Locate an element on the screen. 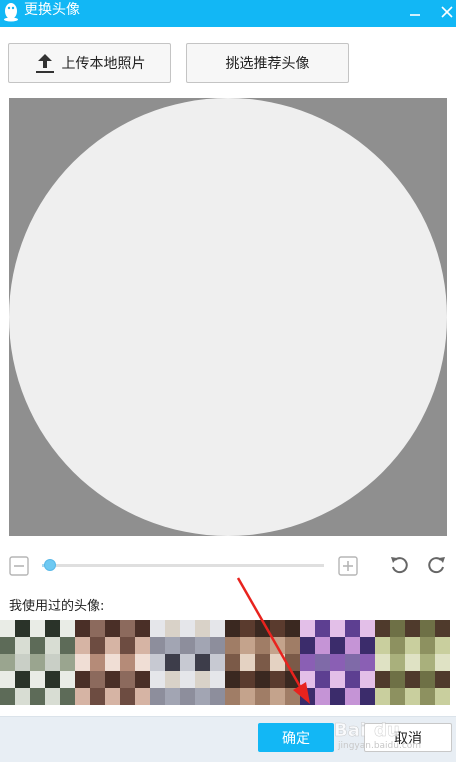 Image resolution: width=456 pixels, height=762 pixels. used-avatars-label: 我使用过的头像: is located at coordinates (57, 606).